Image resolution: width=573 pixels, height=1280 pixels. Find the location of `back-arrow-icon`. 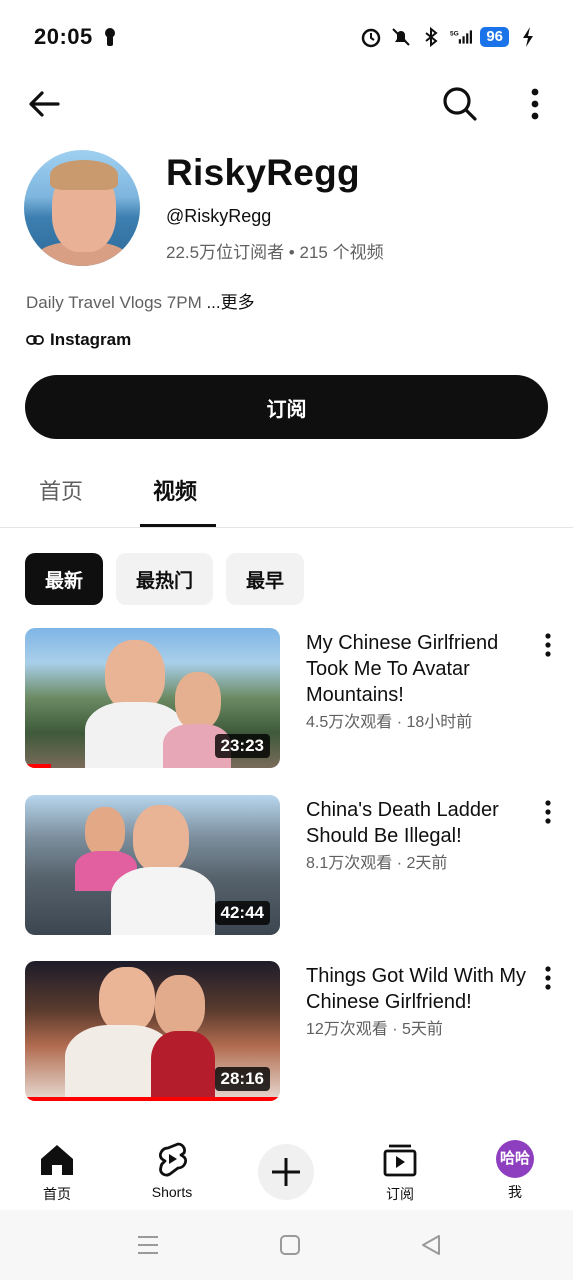

back-arrow-icon is located at coordinates (44, 104).